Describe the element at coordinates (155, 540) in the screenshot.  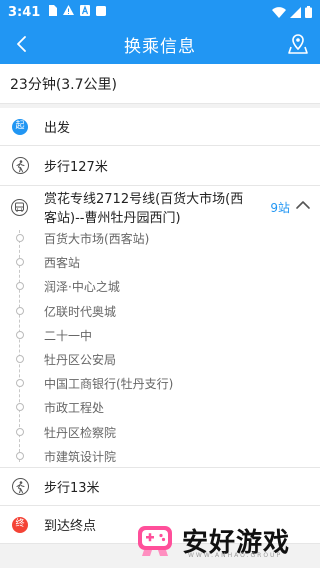
I see `gamepad-logo-icon` at that location.